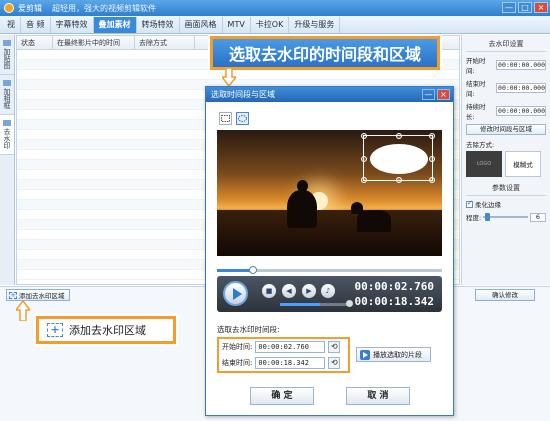 The height and width of the screenshot is (421, 550). What do you see at coordinates (349, 303) in the screenshot?
I see `volume-handle` at bounding box center [349, 303].